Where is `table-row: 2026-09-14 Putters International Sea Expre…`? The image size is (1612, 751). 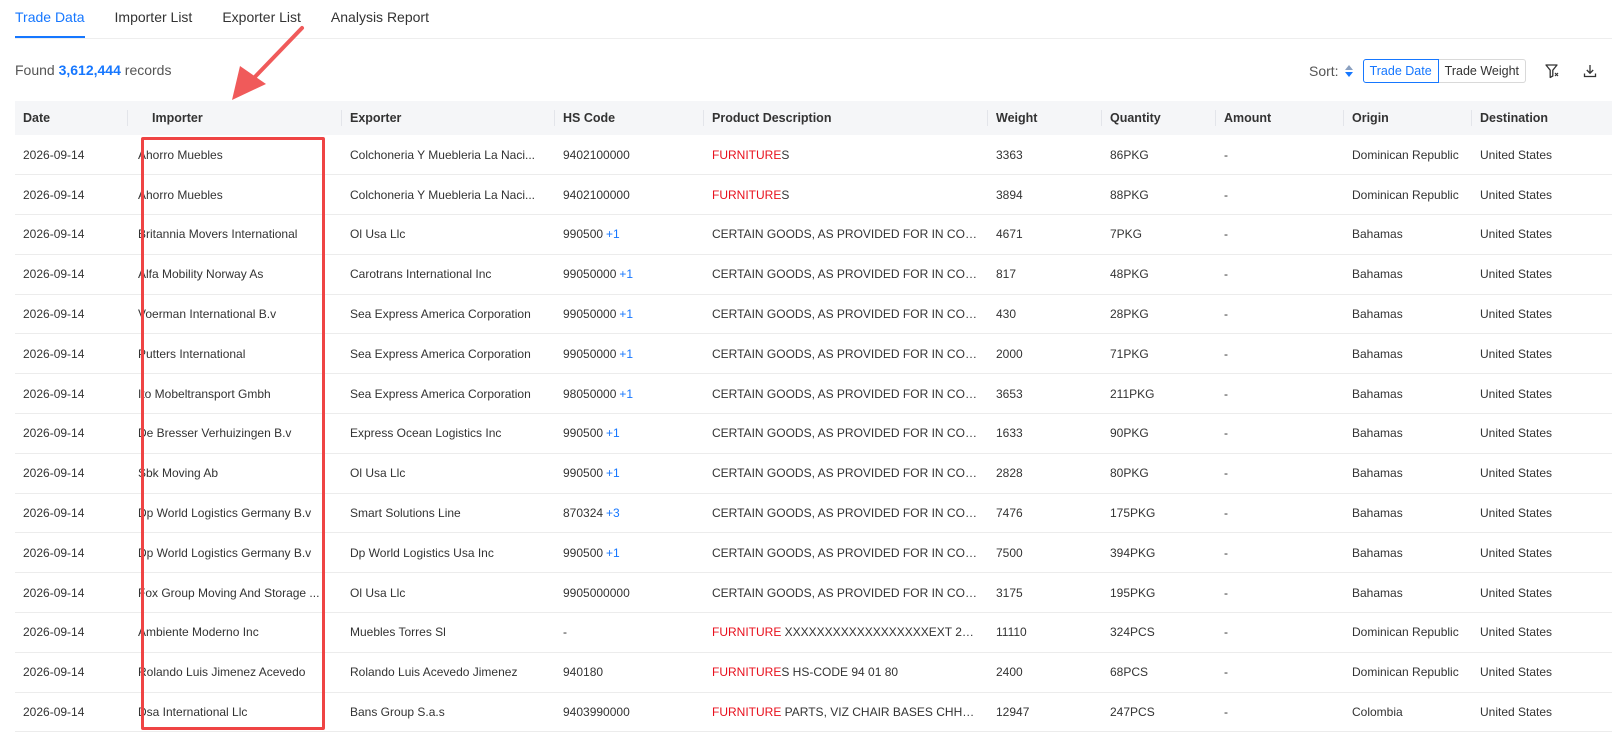
table-row: 2026-09-14 Putters International Sea Expre… is located at coordinates (813, 354).